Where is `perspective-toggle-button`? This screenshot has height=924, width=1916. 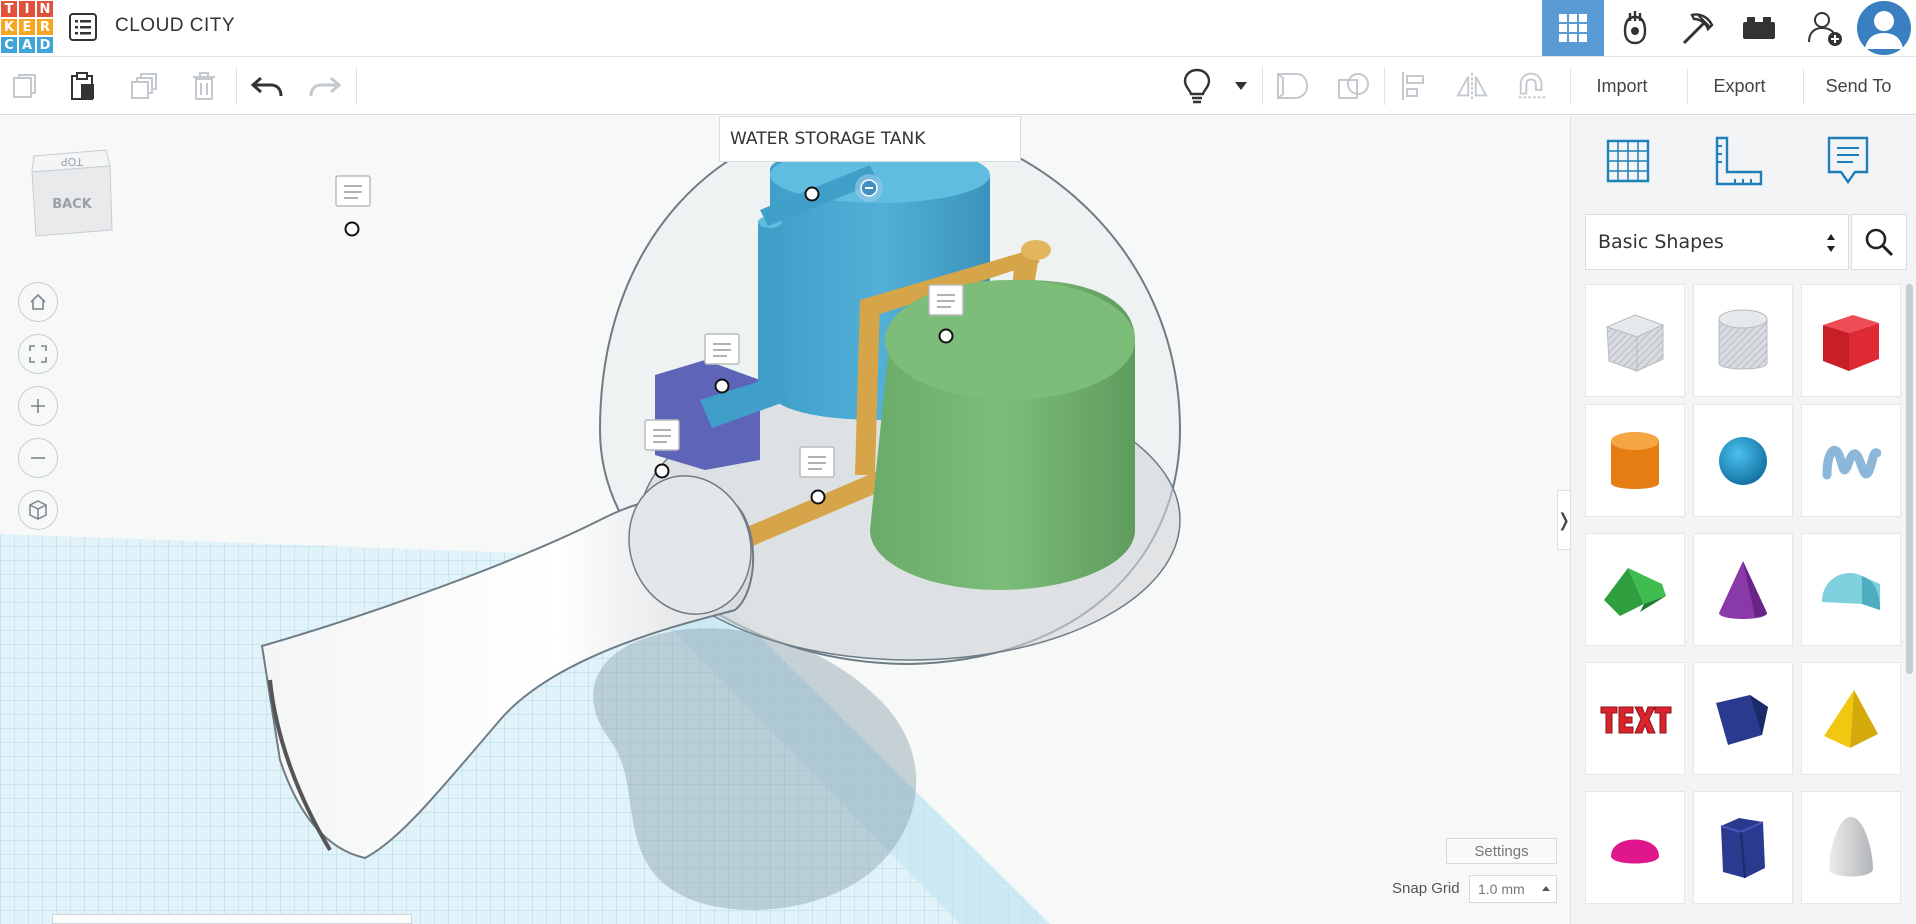
perspective-toggle-button is located at coordinates (38, 510).